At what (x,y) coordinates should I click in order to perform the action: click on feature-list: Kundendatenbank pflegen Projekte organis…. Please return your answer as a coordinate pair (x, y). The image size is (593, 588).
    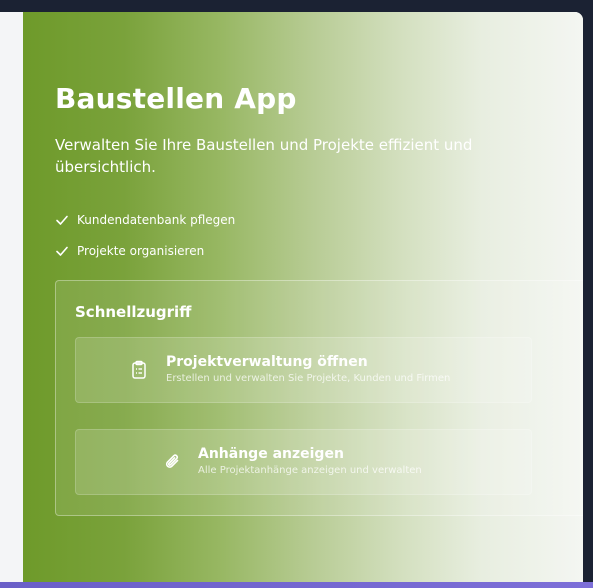
    Looking at the image, I should click on (145, 235).